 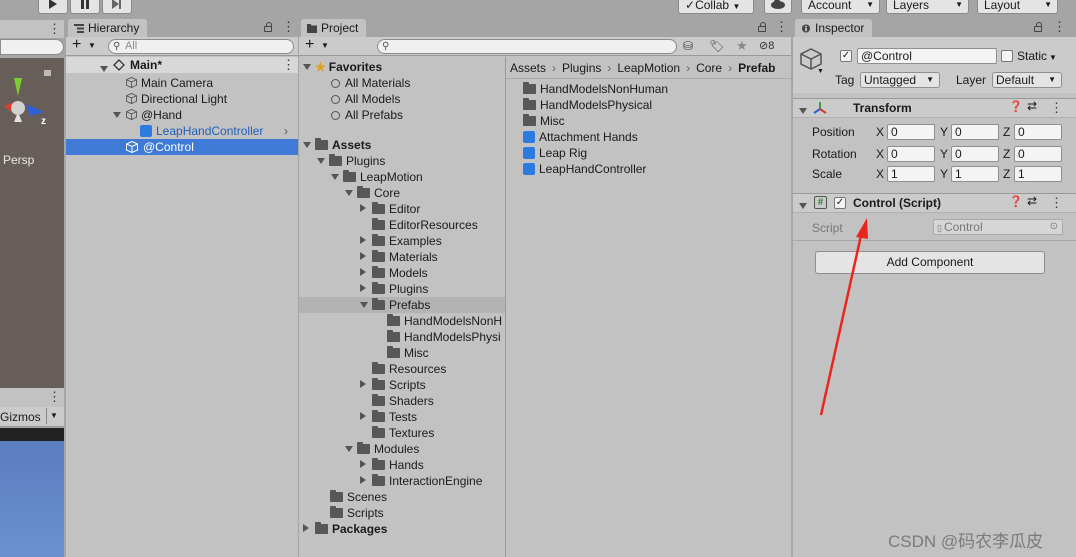 I want to click on project-menu-icon, so click(x=781, y=27).